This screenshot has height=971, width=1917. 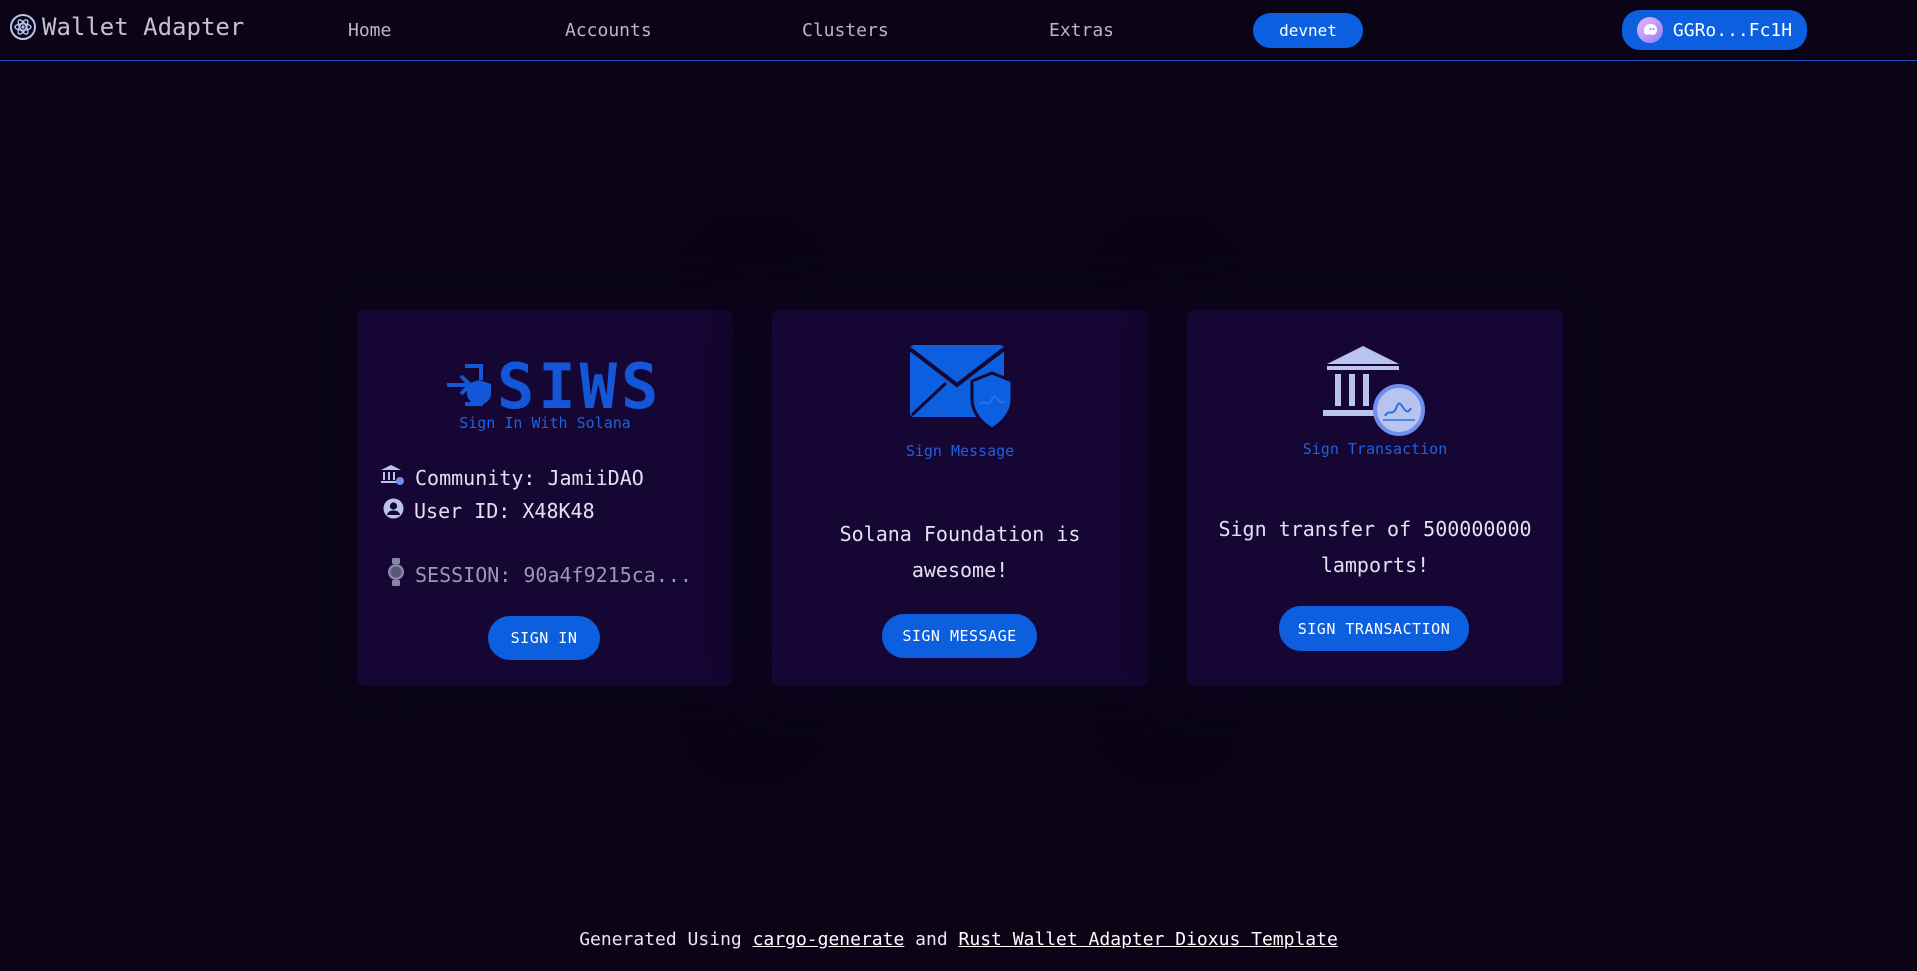 What do you see at coordinates (1081, 30) in the screenshot?
I see `nav-extras: Extras` at bounding box center [1081, 30].